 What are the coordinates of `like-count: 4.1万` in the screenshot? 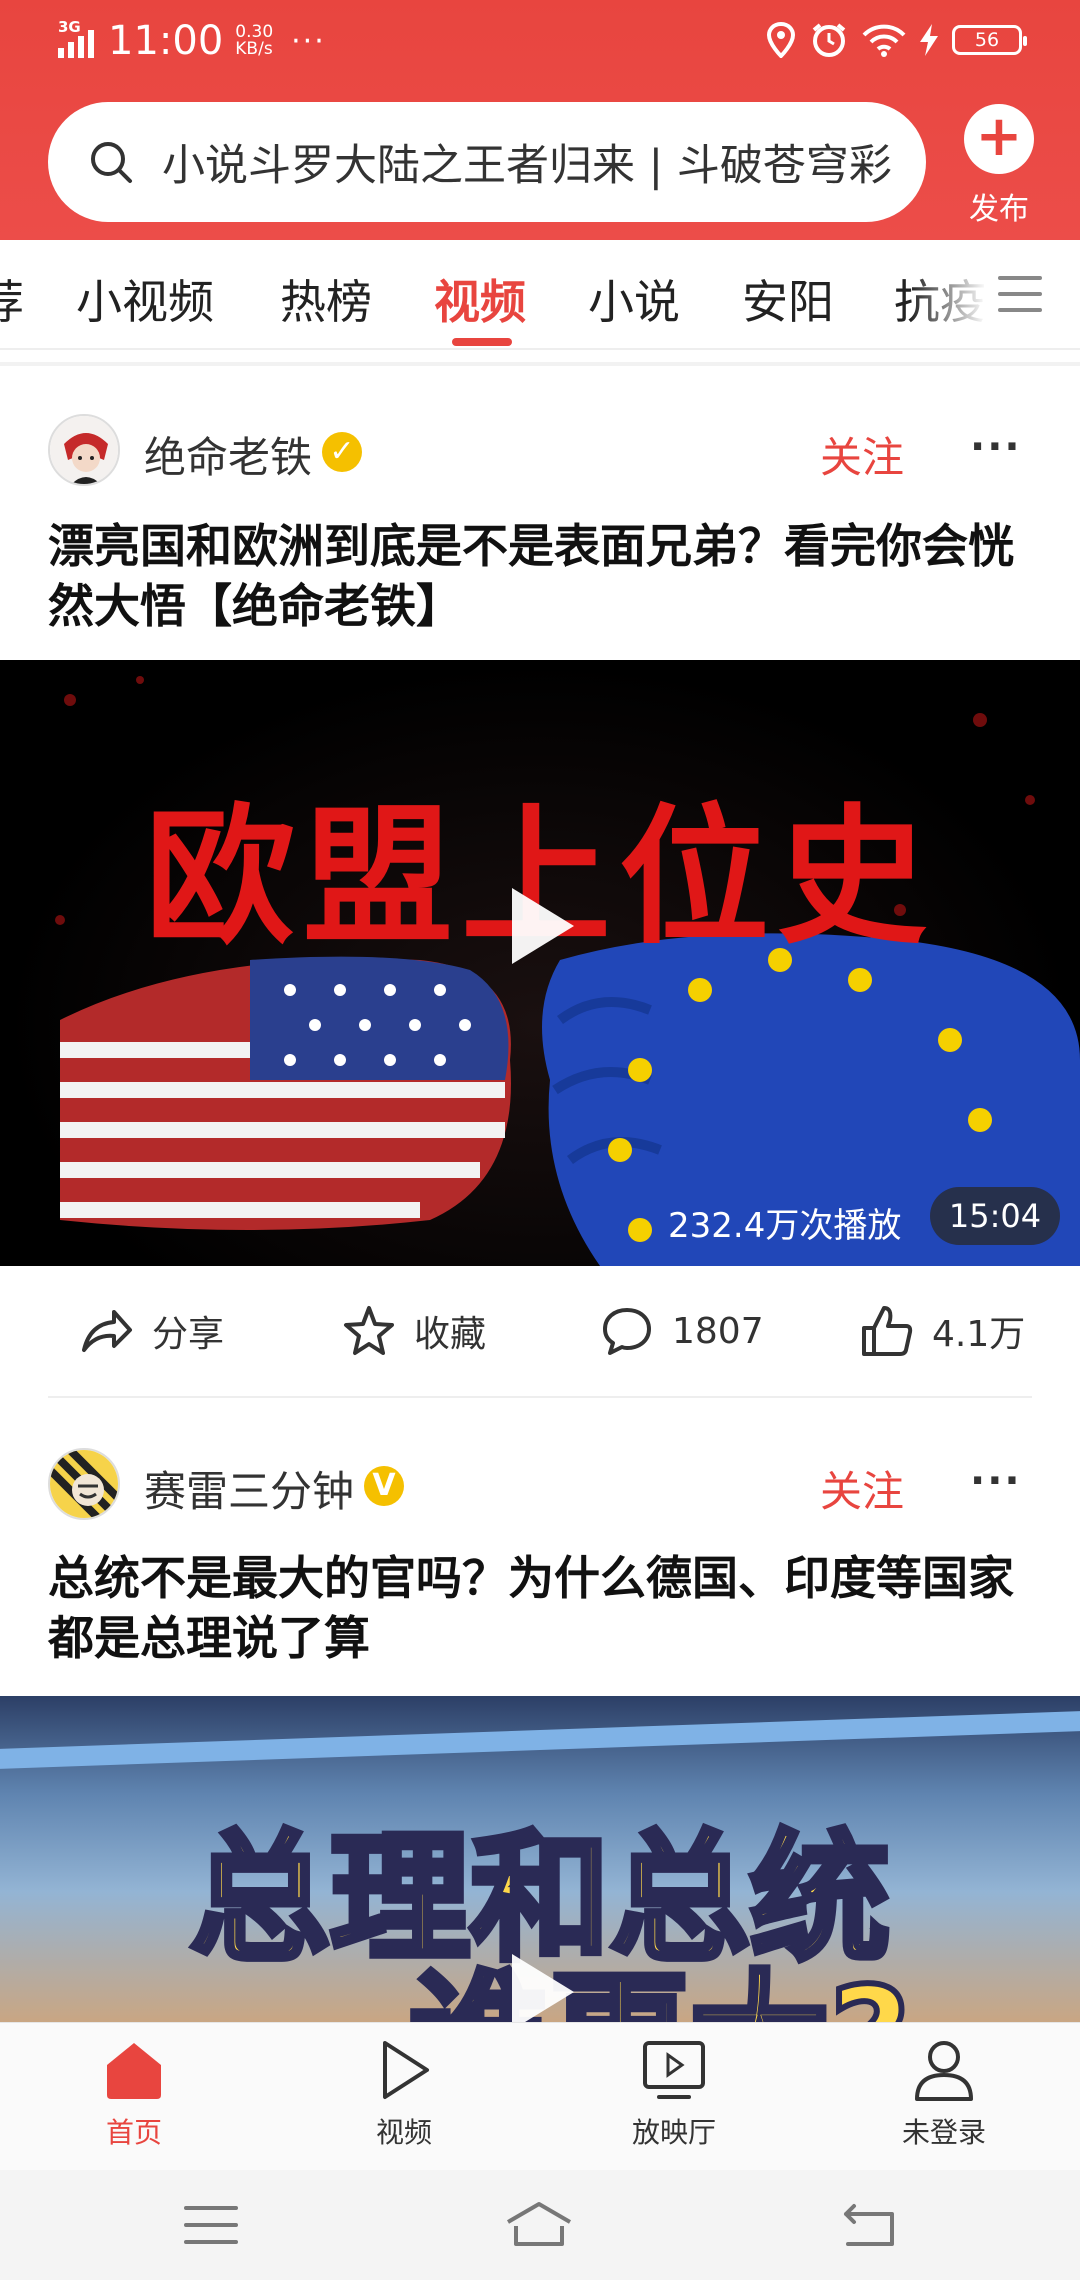 It's located at (979, 1334).